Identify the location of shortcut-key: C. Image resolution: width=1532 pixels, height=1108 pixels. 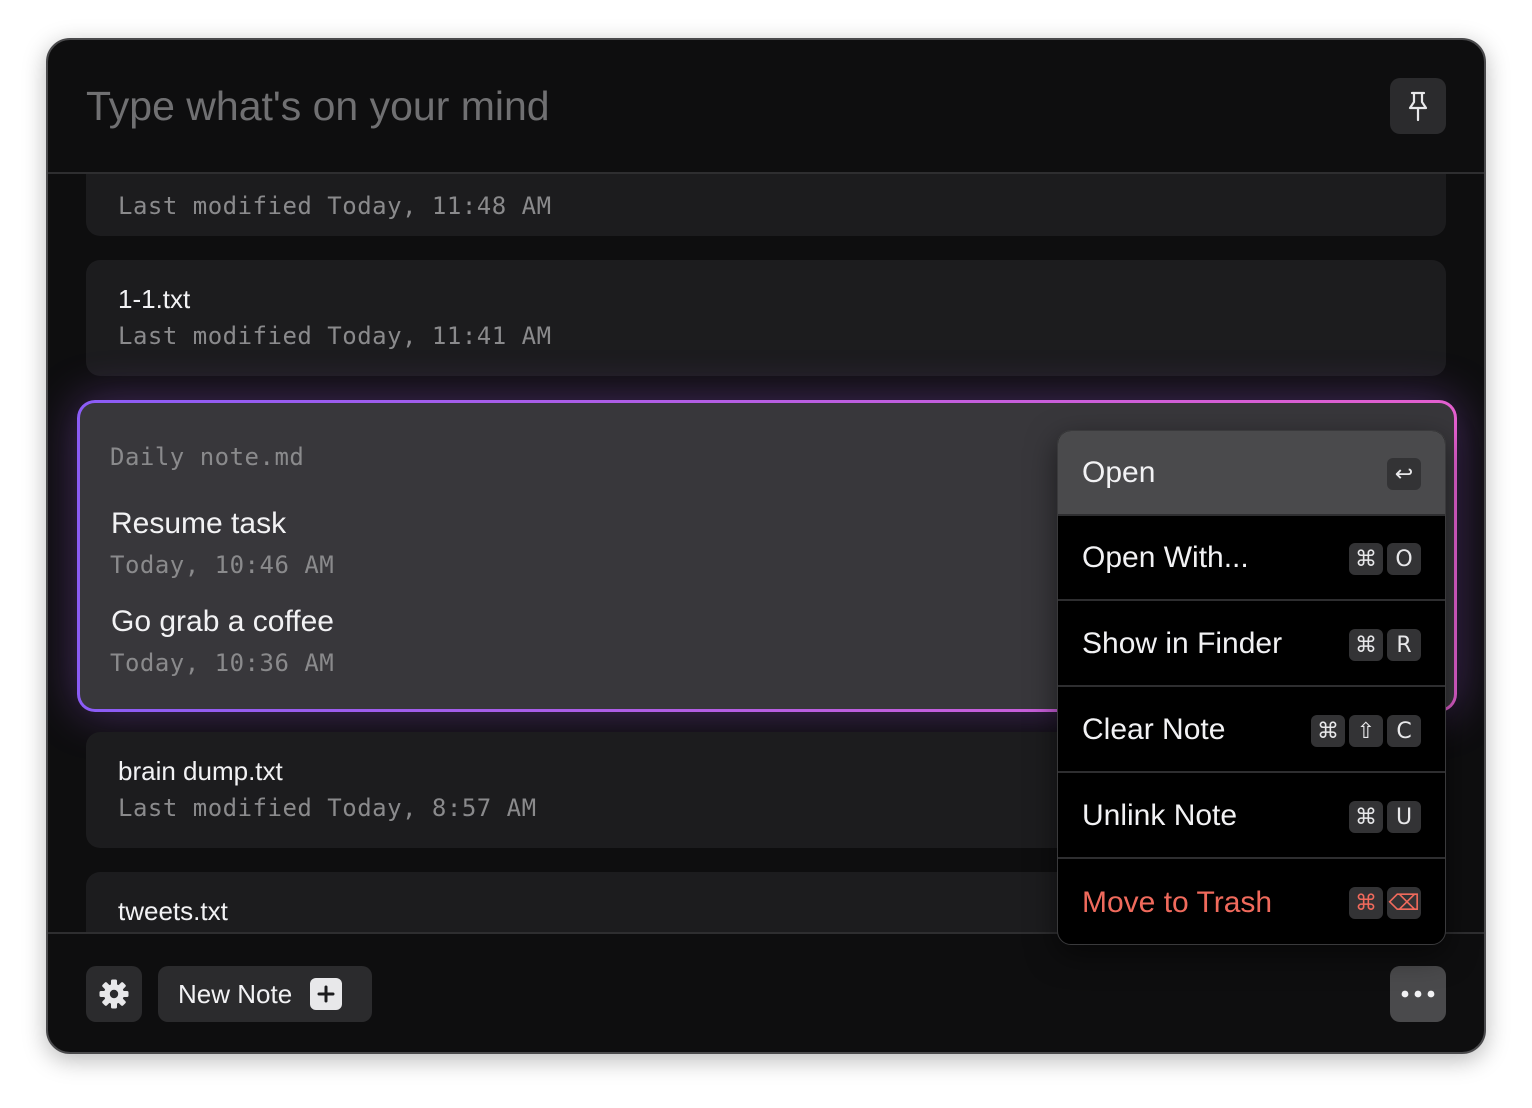
(1404, 731).